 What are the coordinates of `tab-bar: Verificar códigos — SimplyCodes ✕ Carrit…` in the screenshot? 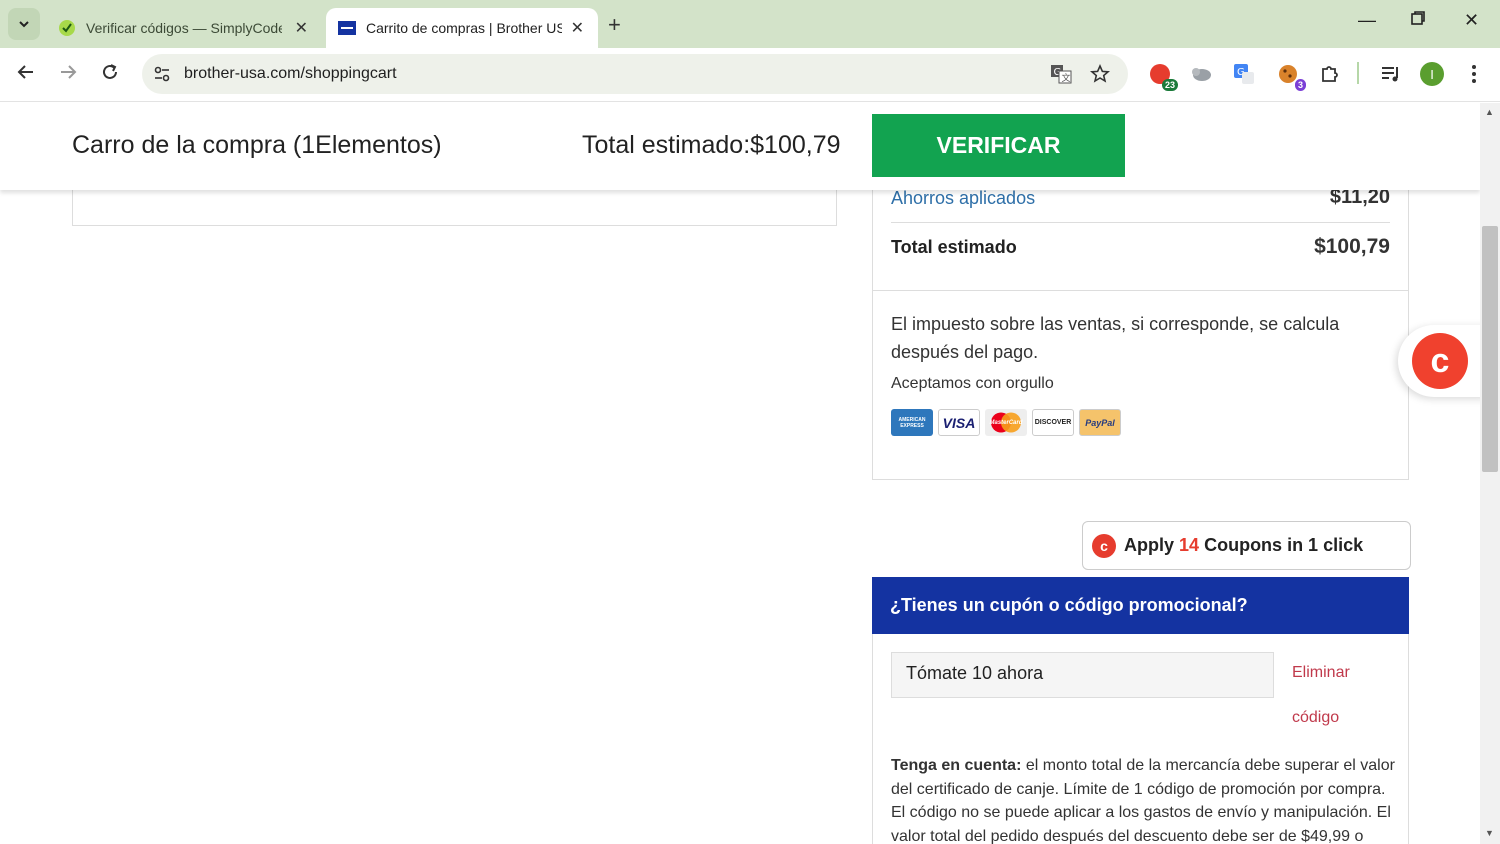 It's located at (750, 24).